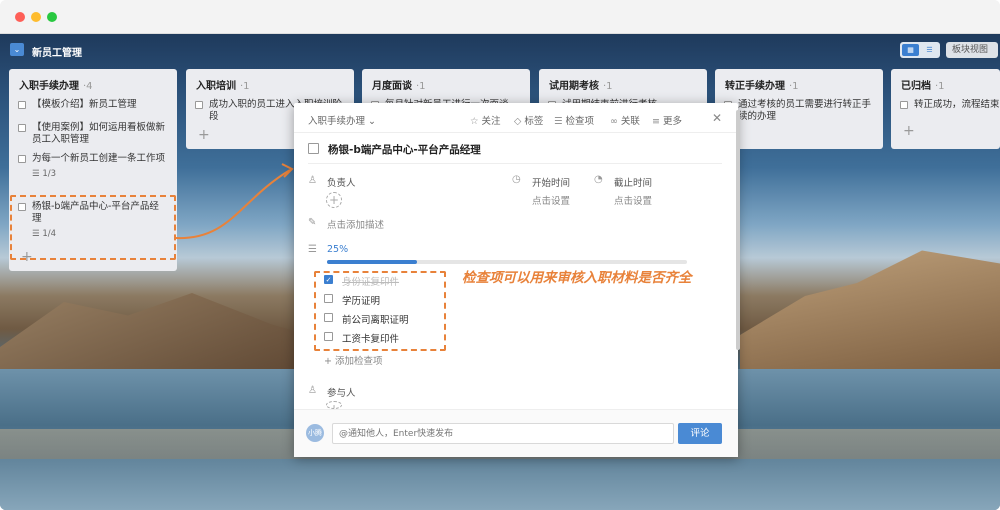  I want to click on callout-box-checklist, so click(380, 311).